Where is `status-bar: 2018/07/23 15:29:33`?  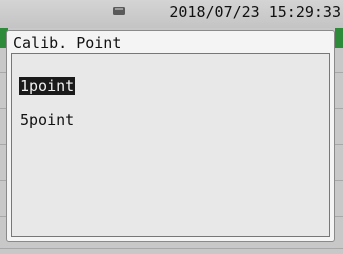
status-bar: 2018/07/23 15:29:33 is located at coordinates (171, 14).